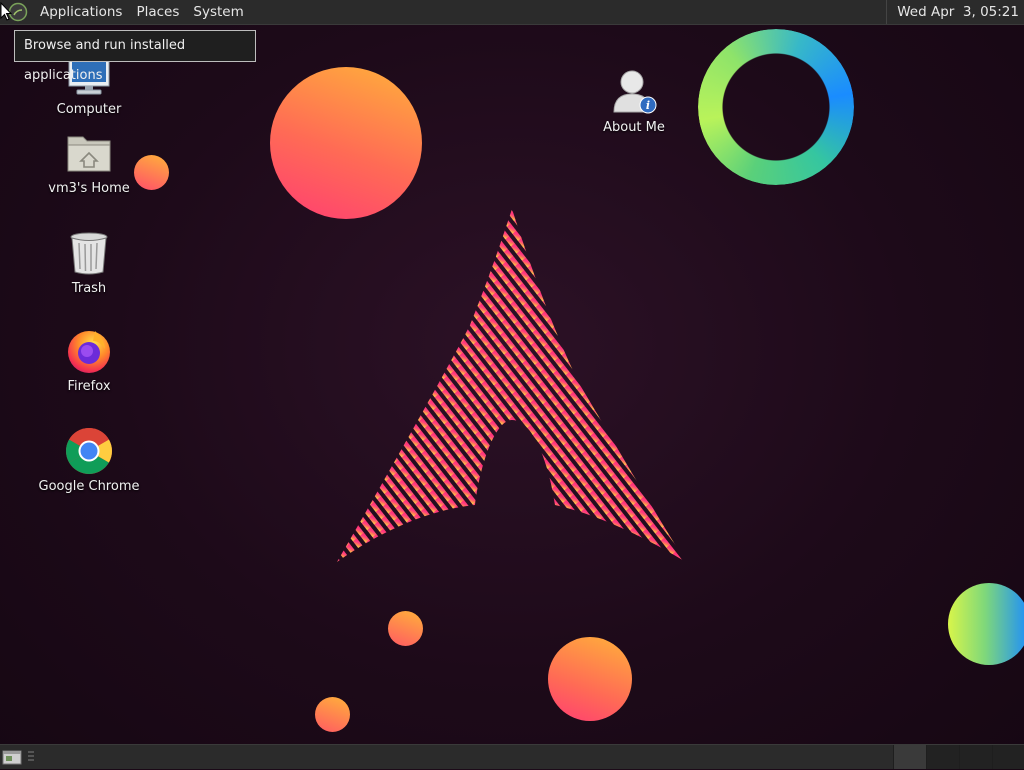  I want to click on firefox-icon, so click(89, 351).